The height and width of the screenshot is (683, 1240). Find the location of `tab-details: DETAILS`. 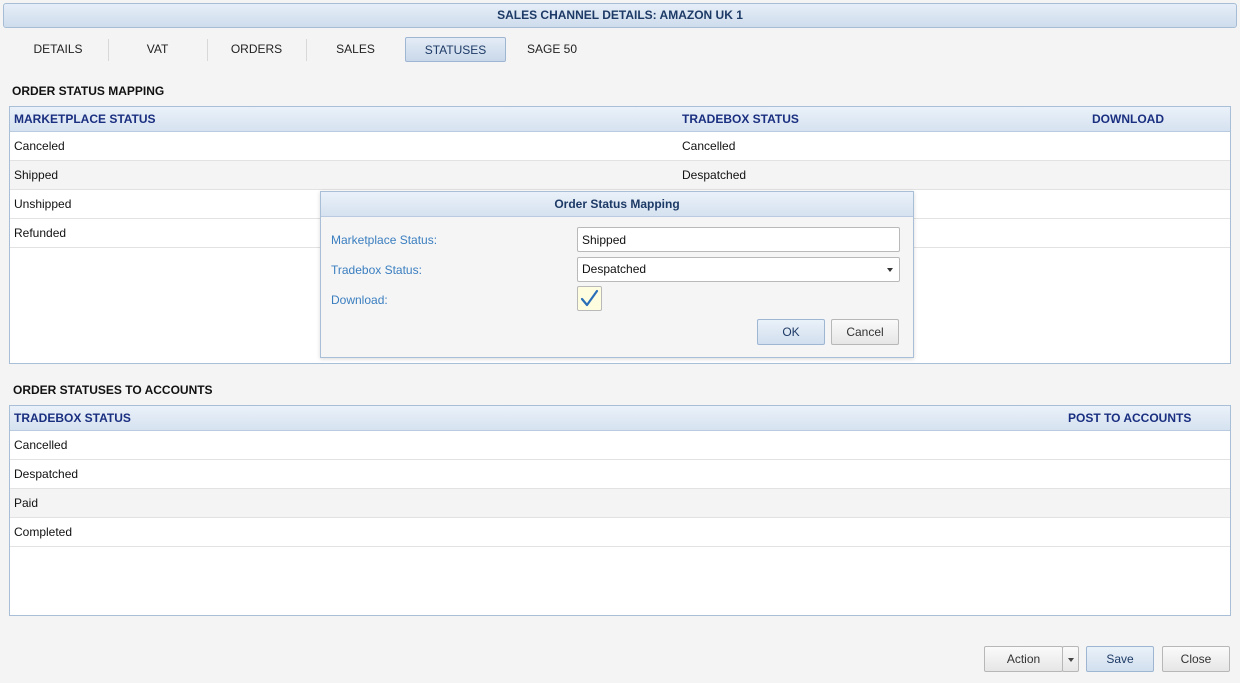

tab-details: DETAILS is located at coordinates (58, 49).